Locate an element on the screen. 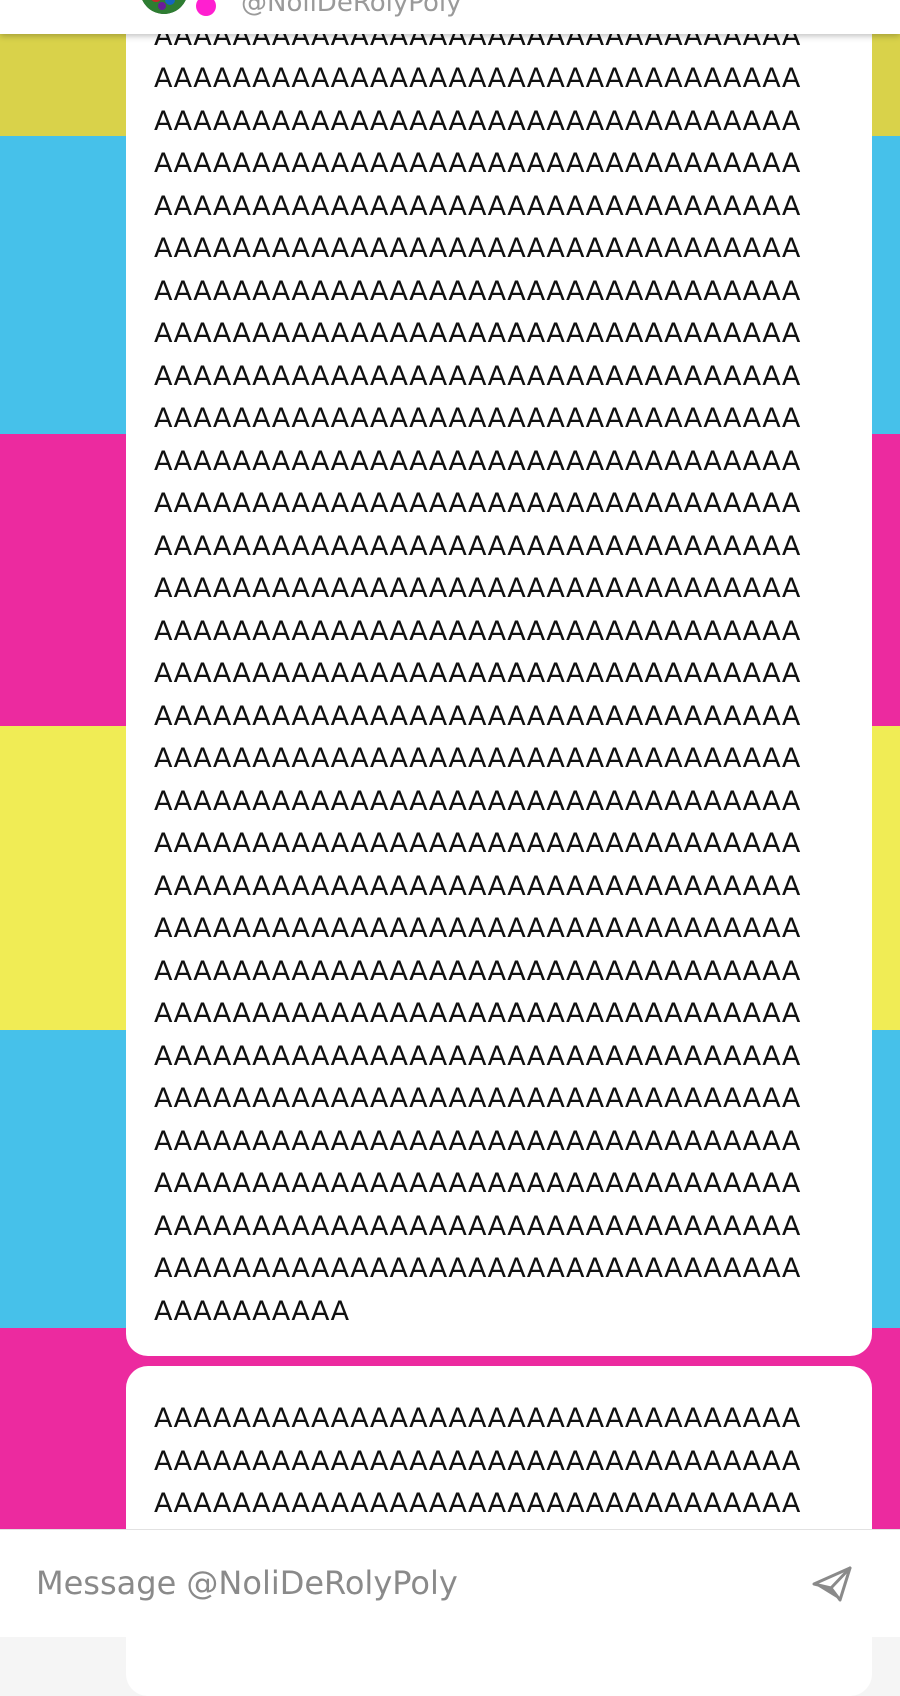  send-button is located at coordinates (832, 1584).